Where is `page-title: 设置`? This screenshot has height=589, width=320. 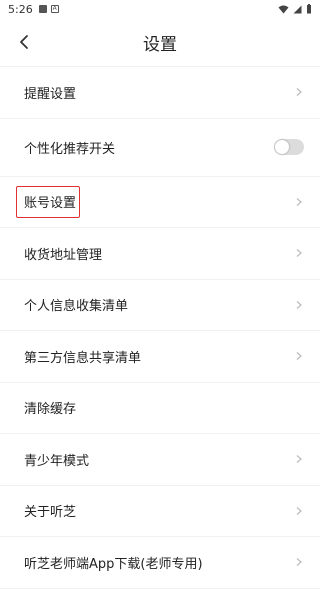
page-title: 设置 is located at coordinates (160, 44).